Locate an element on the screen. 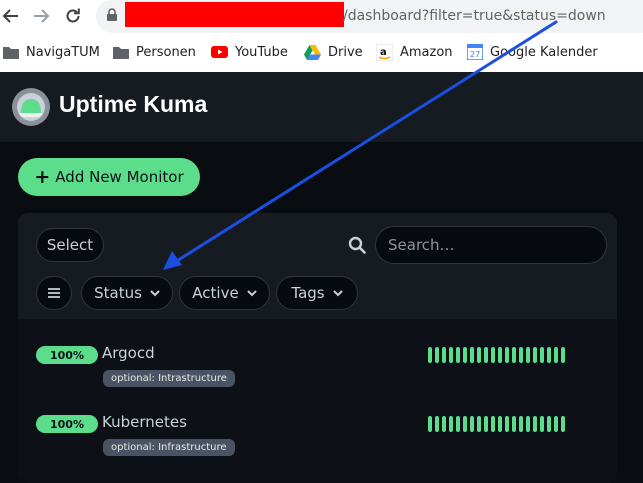  back-arrow-icon is located at coordinates (10, 16).